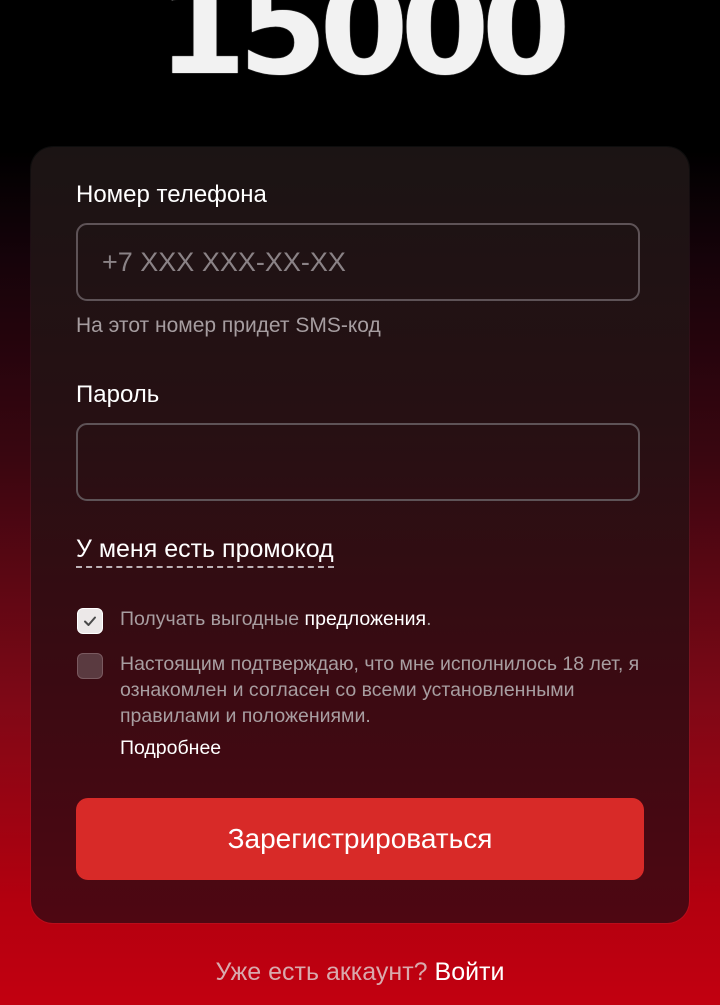 The image size is (720, 1005). Describe the element at coordinates (325, 972) in the screenshot. I see `account-question: Уже есть аккаунт?` at that location.